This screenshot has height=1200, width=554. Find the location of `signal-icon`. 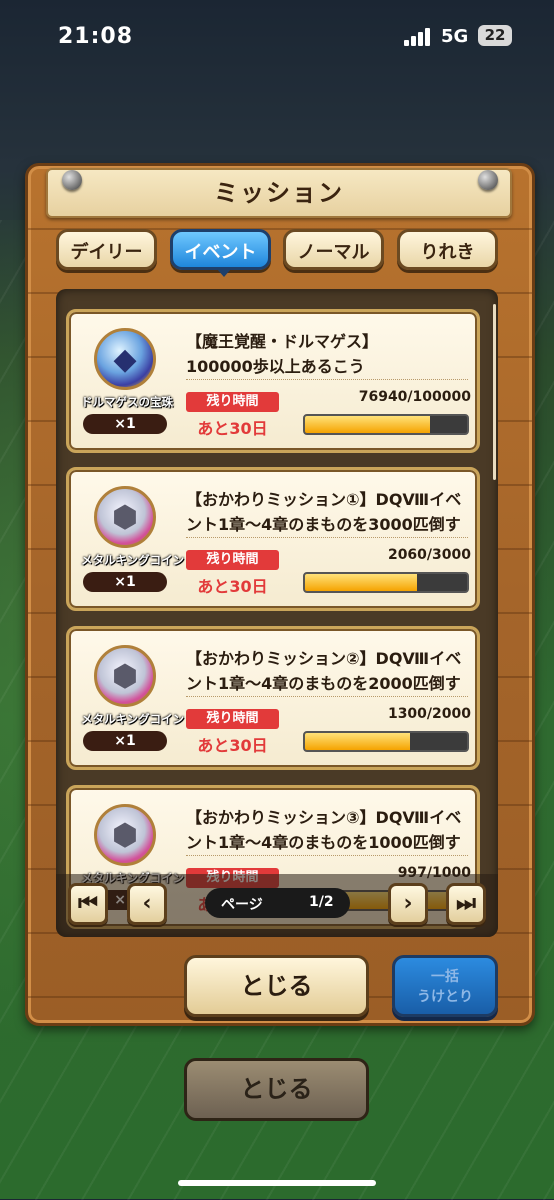

signal-icon is located at coordinates (418, 37).